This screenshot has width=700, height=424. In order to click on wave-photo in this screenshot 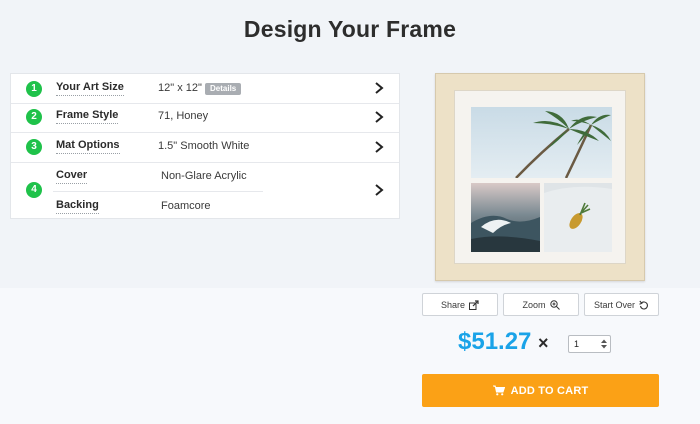, I will do `click(505, 217)`.